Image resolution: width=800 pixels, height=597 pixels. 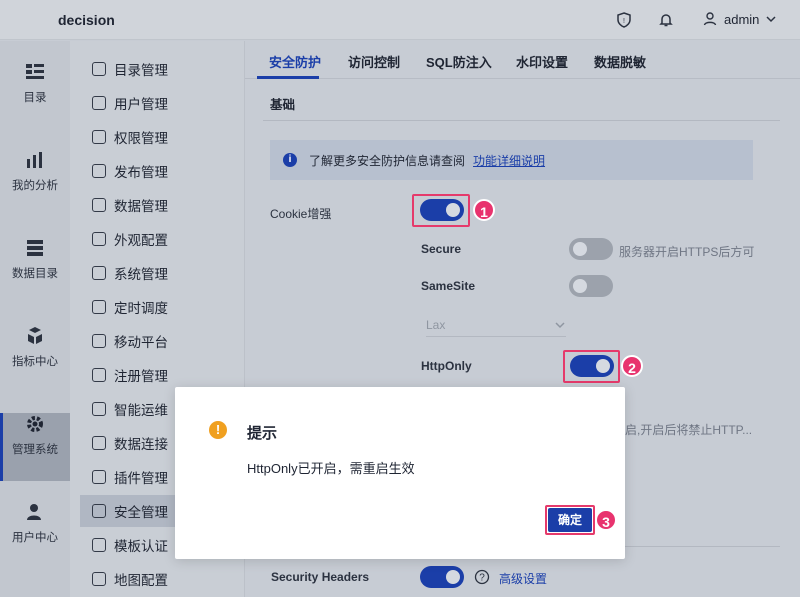 What do you see at coordinates (99, 375) in the screenshot?
I see `register-icon` at bounding box center [99, 375].